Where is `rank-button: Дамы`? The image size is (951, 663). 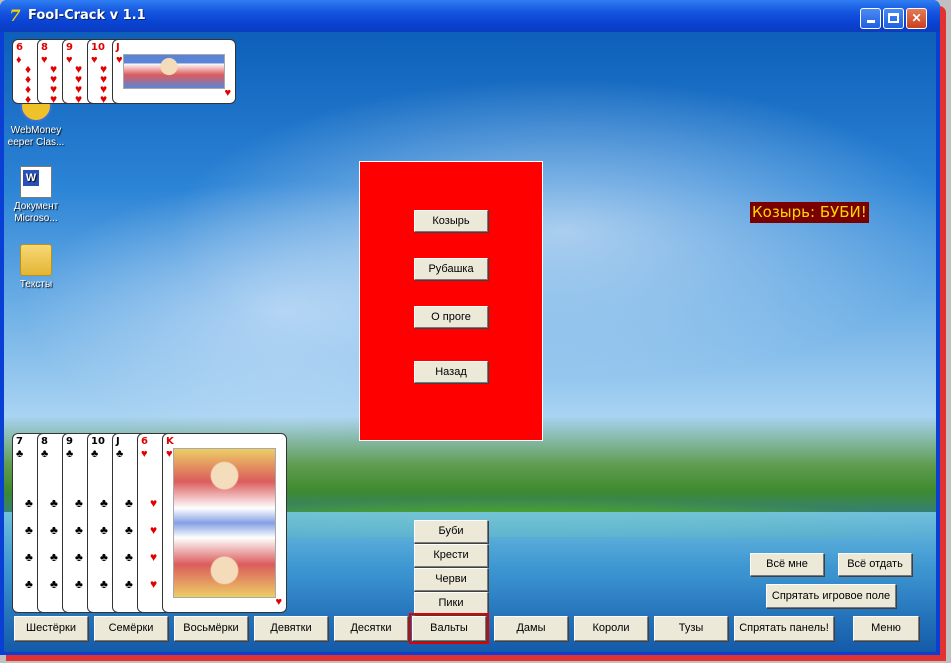 rank-button: Дамы is located at coordinates (531, 628).